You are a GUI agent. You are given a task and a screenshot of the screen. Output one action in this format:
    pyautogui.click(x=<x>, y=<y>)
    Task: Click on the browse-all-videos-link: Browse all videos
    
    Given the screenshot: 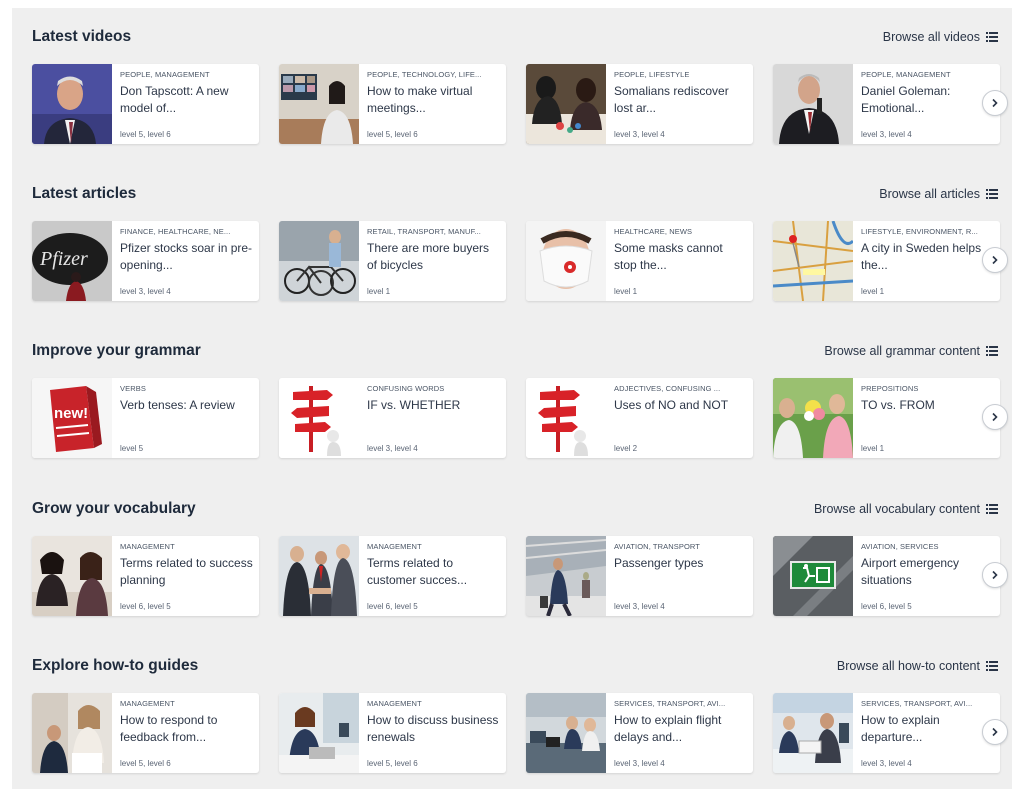 What is the action you would take?
    pyautogui.click(x=940, y=37)
    